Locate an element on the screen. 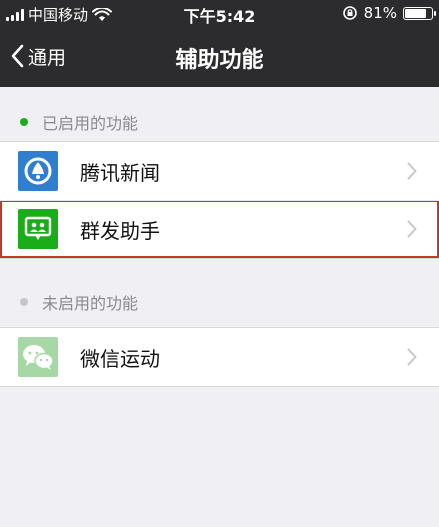 The height and width of the screenshot is (527, 439). enabled-dot-icon is located at coordinates (24, 122).